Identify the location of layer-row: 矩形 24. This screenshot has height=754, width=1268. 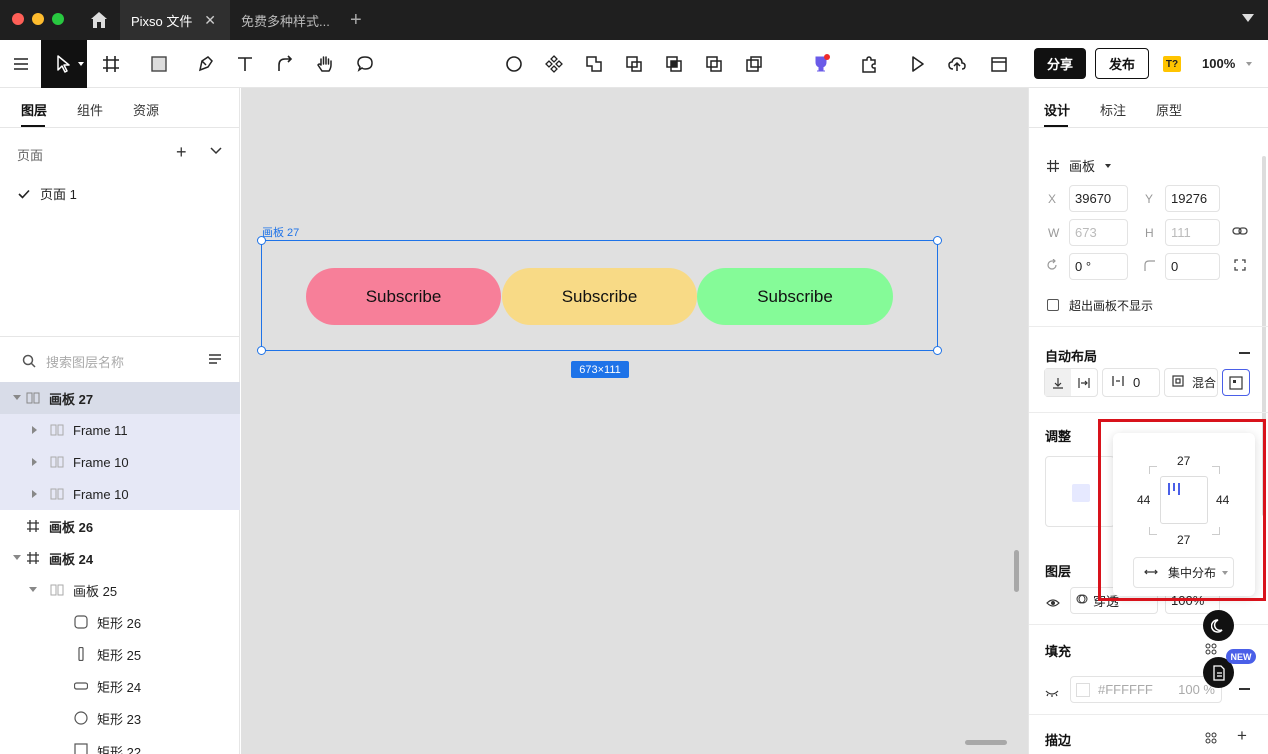
(120, 686).